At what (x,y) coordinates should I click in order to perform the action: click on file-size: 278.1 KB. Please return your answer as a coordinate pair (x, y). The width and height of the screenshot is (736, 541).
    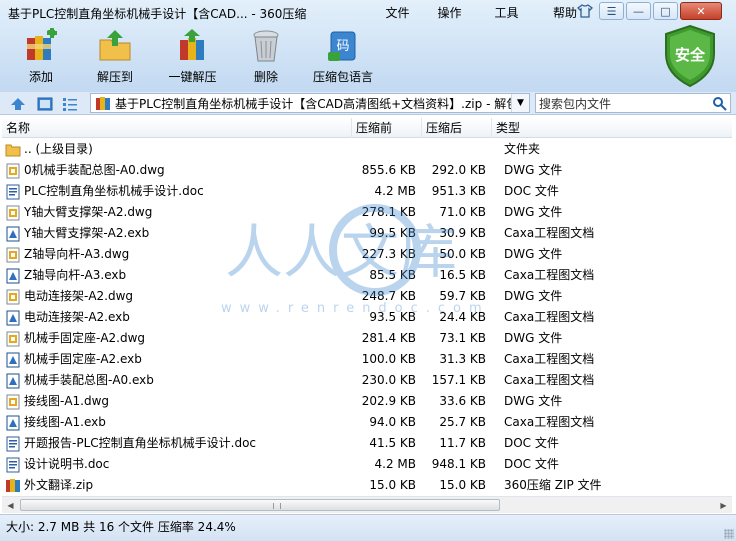
    Looking at the image, I should click on (388, 212).